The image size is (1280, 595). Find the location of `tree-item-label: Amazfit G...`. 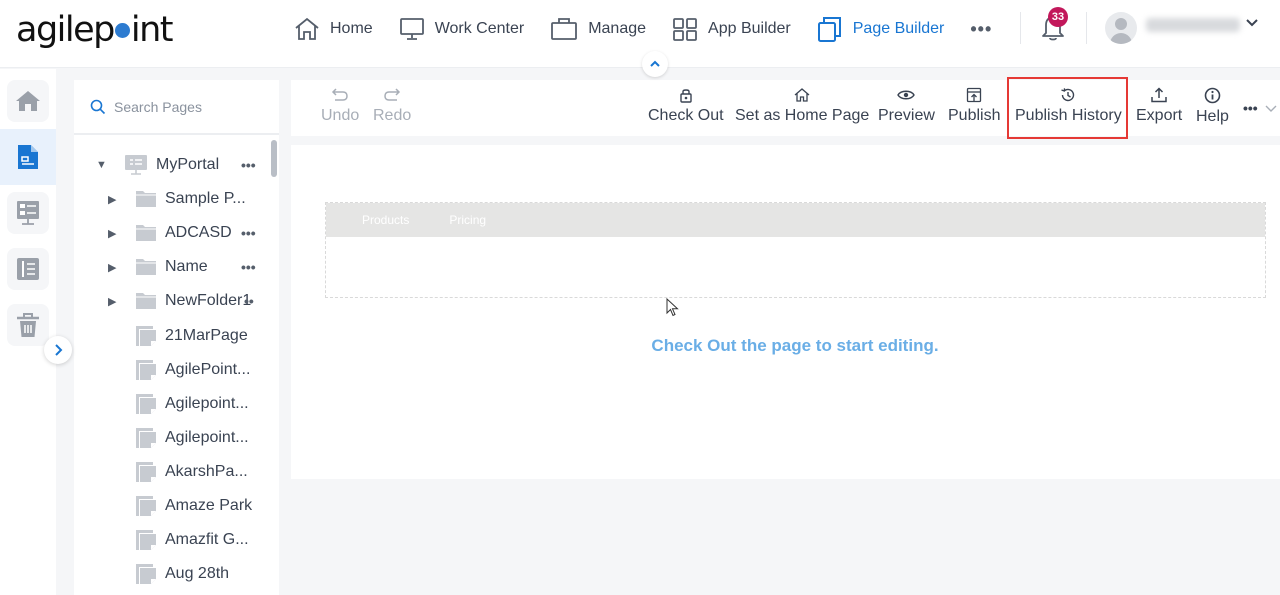

tree-item-label: Amazfit G... is located at coordinates (207, 539).